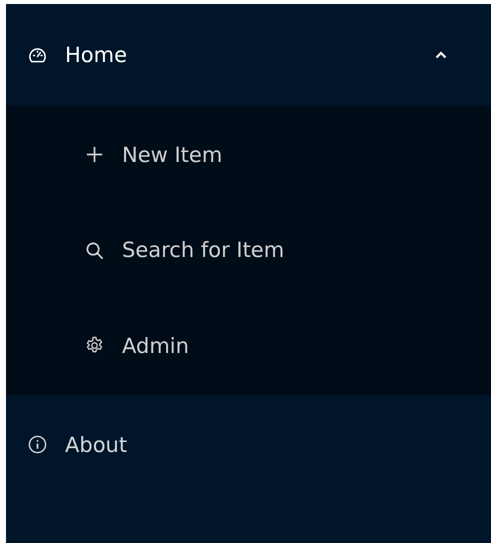  I want to click on dashboard-icon, so click(37, 55).